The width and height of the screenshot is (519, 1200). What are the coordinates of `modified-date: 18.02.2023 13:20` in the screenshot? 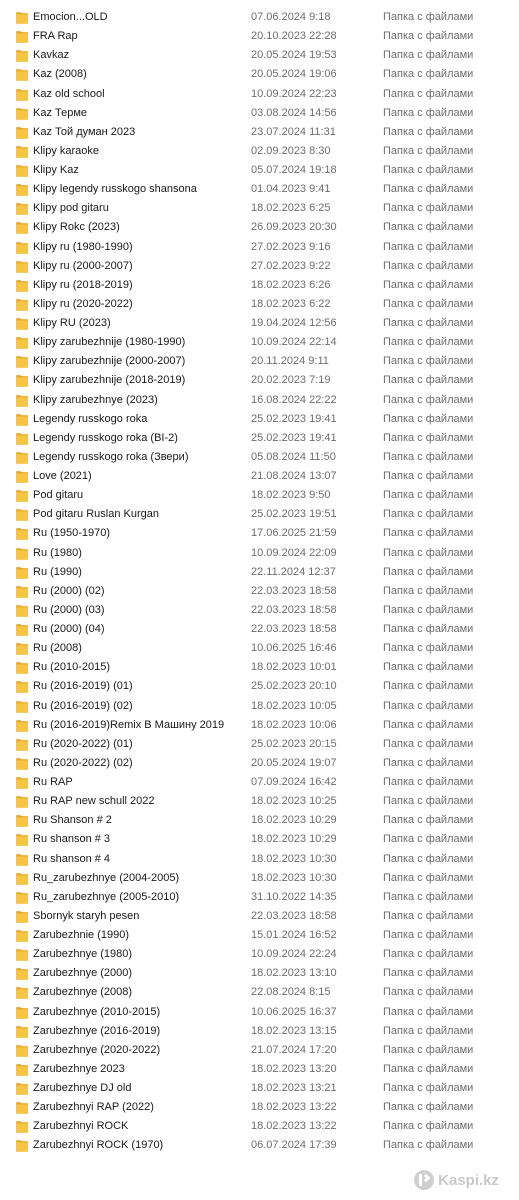 It's located at (294, 1068).